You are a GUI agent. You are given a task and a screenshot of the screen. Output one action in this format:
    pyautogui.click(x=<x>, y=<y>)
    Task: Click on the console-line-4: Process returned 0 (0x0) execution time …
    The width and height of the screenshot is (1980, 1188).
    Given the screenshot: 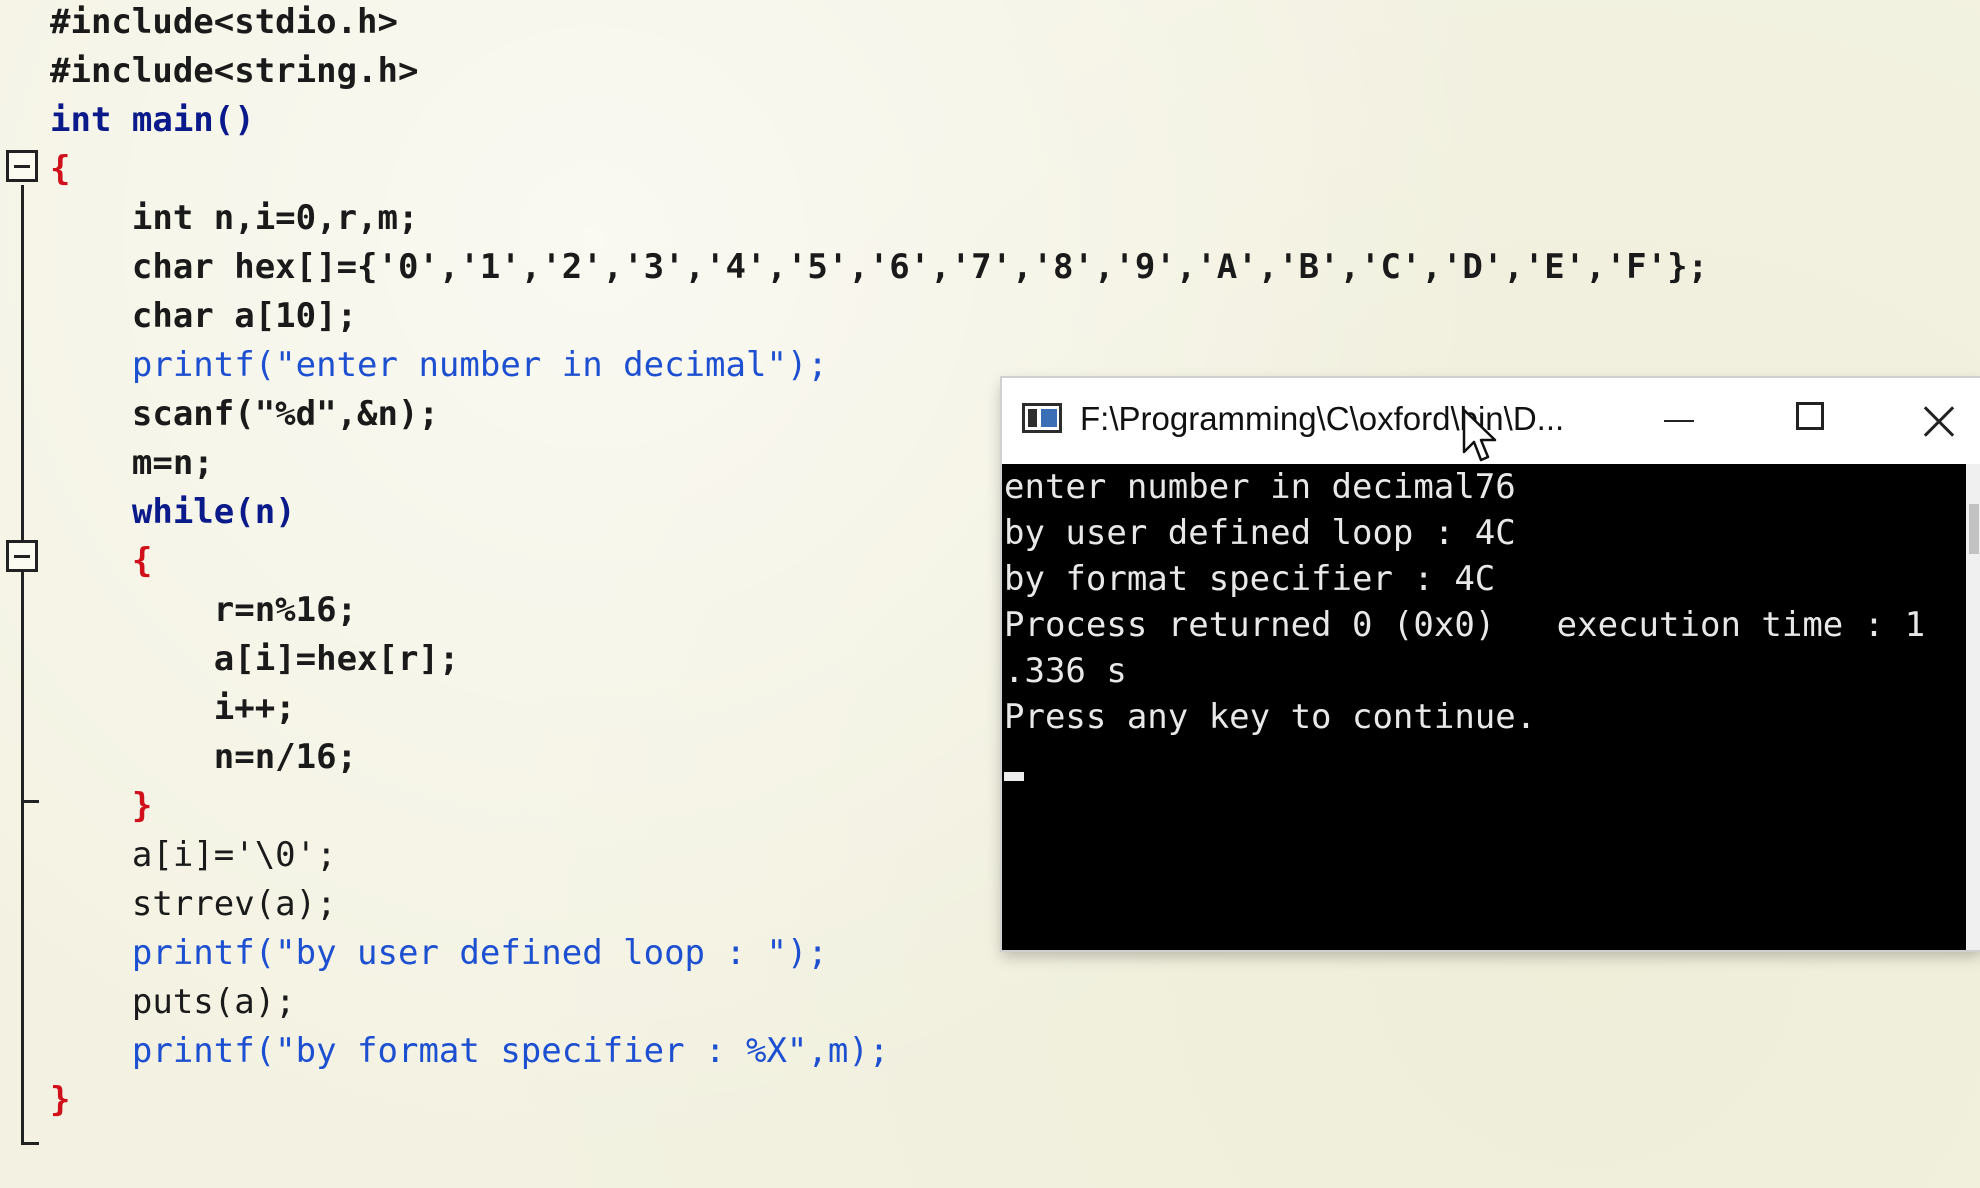 What is the action you would take?
    pyautogui.click(x=1465, y=625)
    